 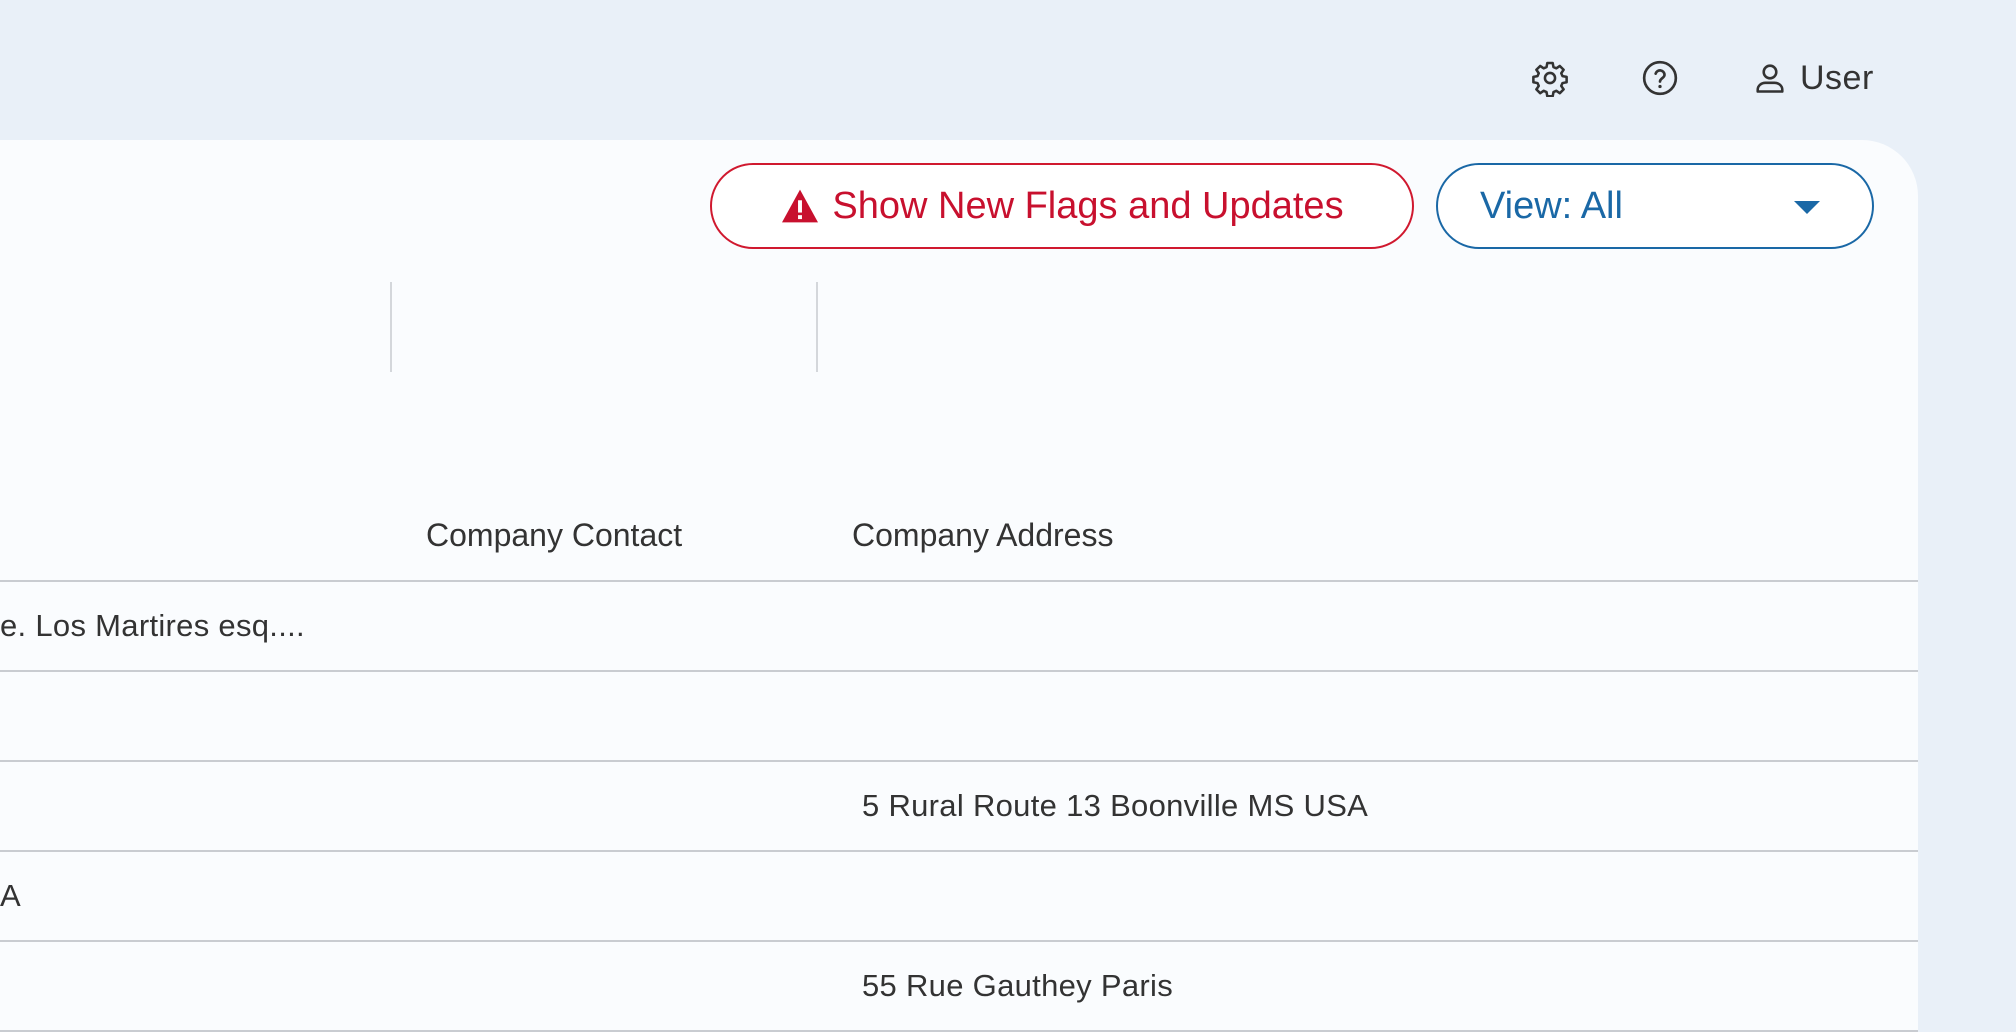 I want to click on table-row, so click(x=959, y=717).